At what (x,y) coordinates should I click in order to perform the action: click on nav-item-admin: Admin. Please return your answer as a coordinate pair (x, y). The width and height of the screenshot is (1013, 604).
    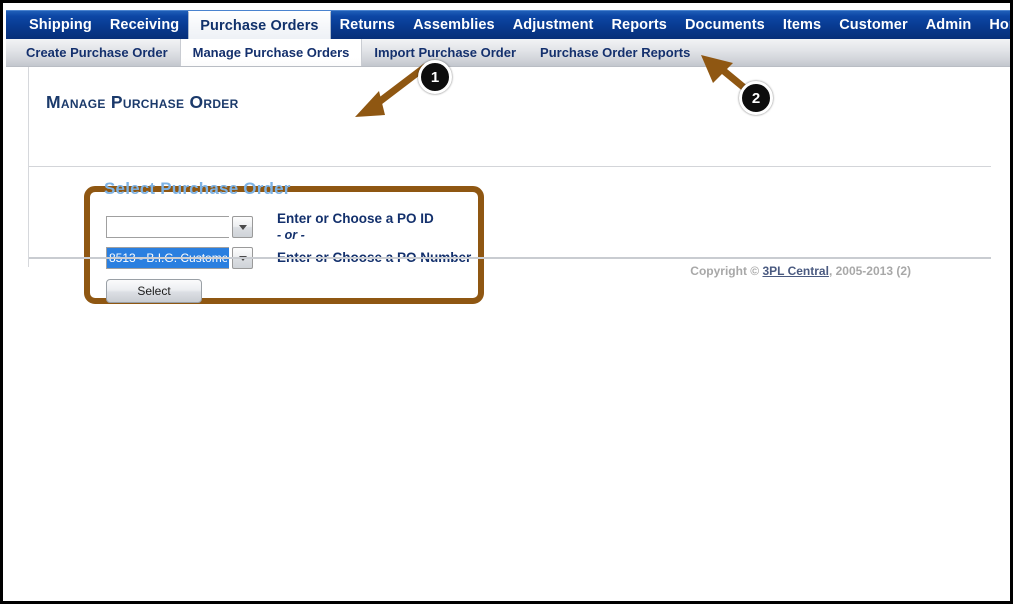
    Looking at the image, I should click on (949, 25).